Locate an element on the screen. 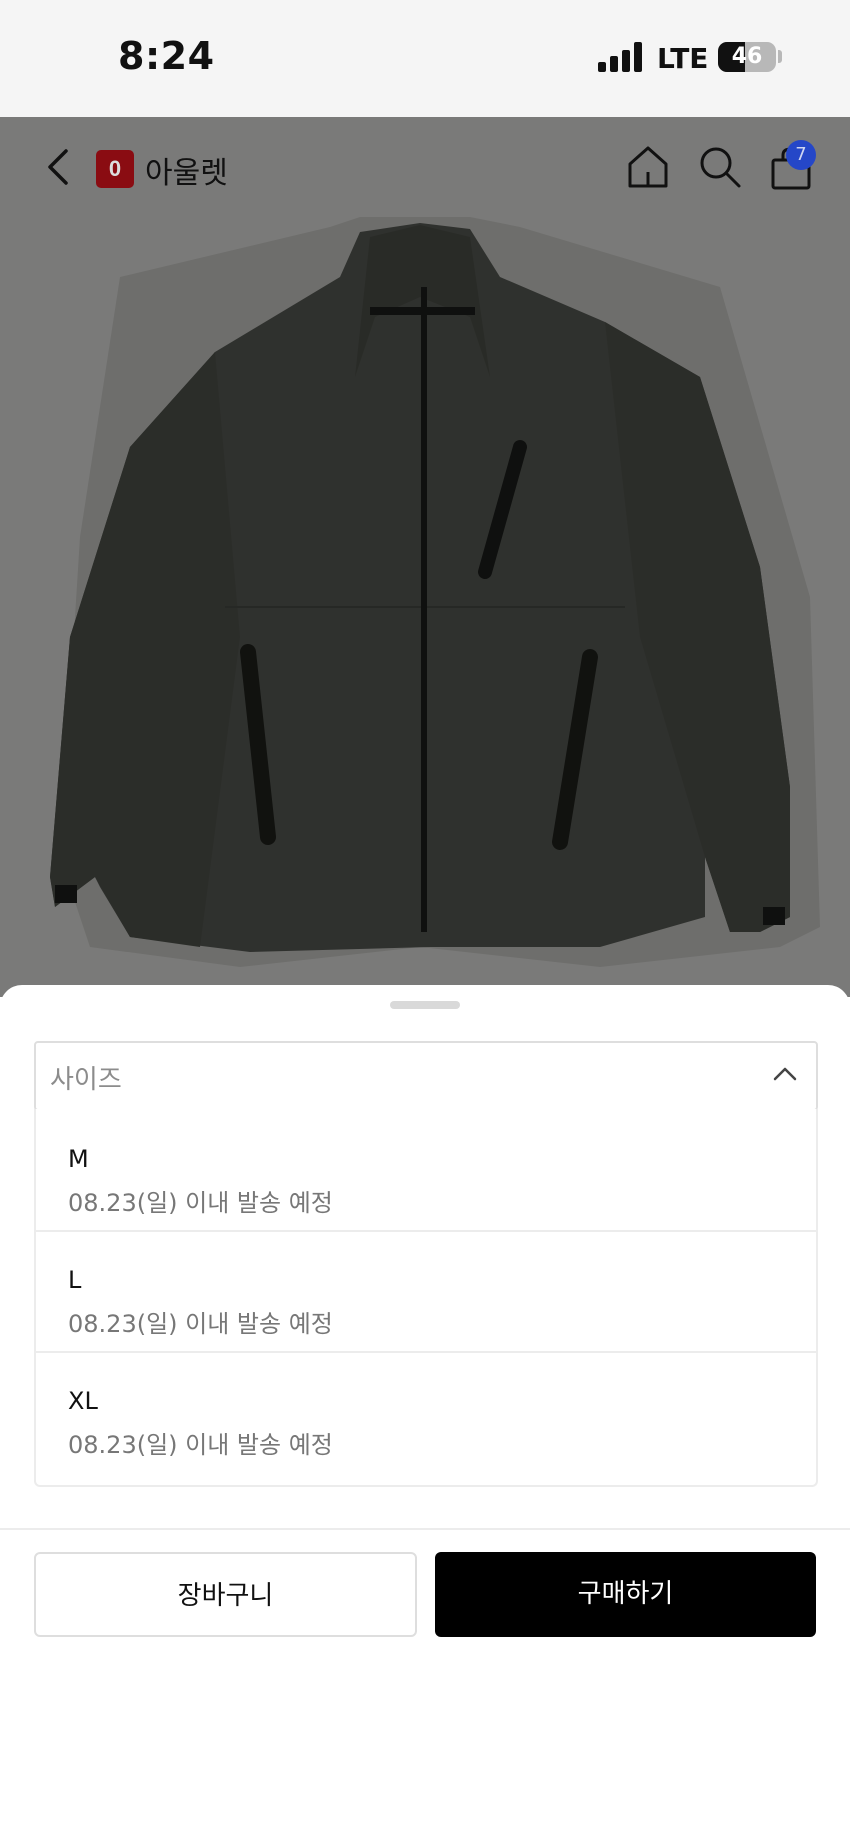  network-type: LTE is located at coordinates (683, 58).